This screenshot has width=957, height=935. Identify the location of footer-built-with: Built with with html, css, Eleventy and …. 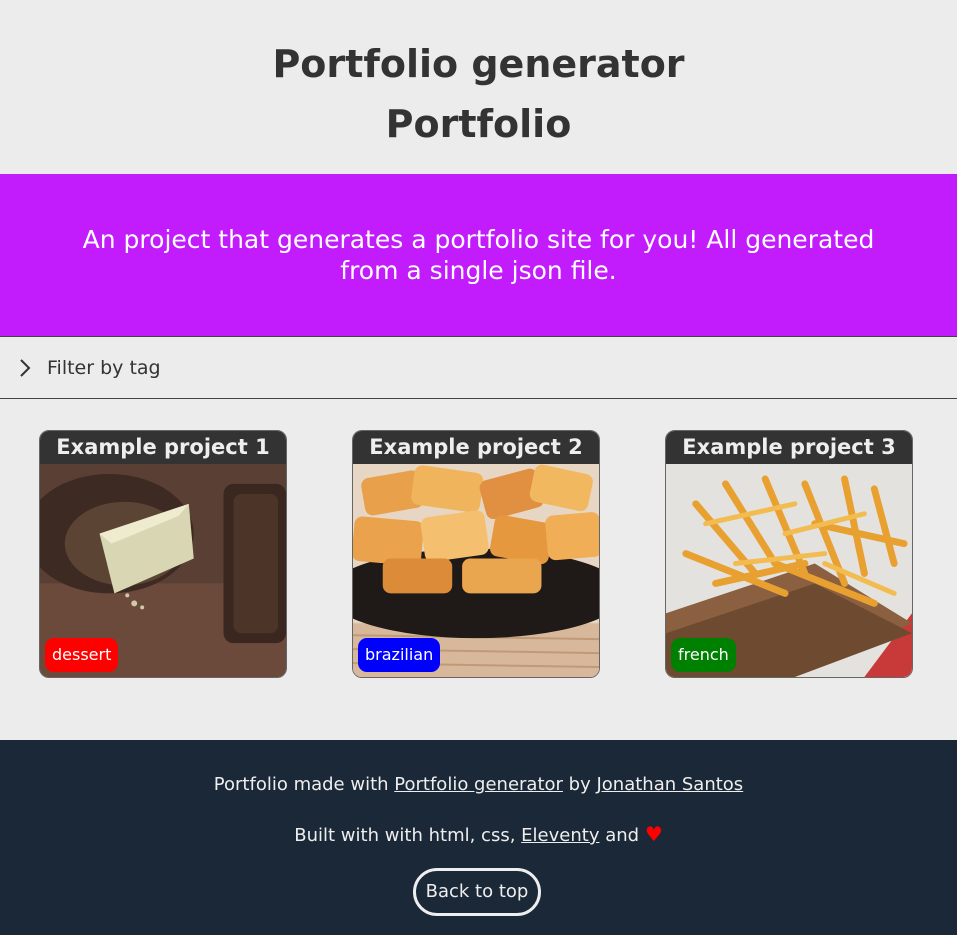
(478, 834).